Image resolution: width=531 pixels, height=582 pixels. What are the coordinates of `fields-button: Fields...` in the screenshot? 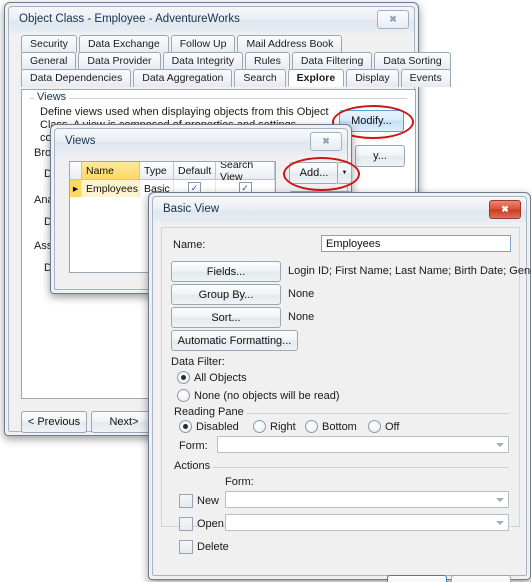 It's located at (226, 271).